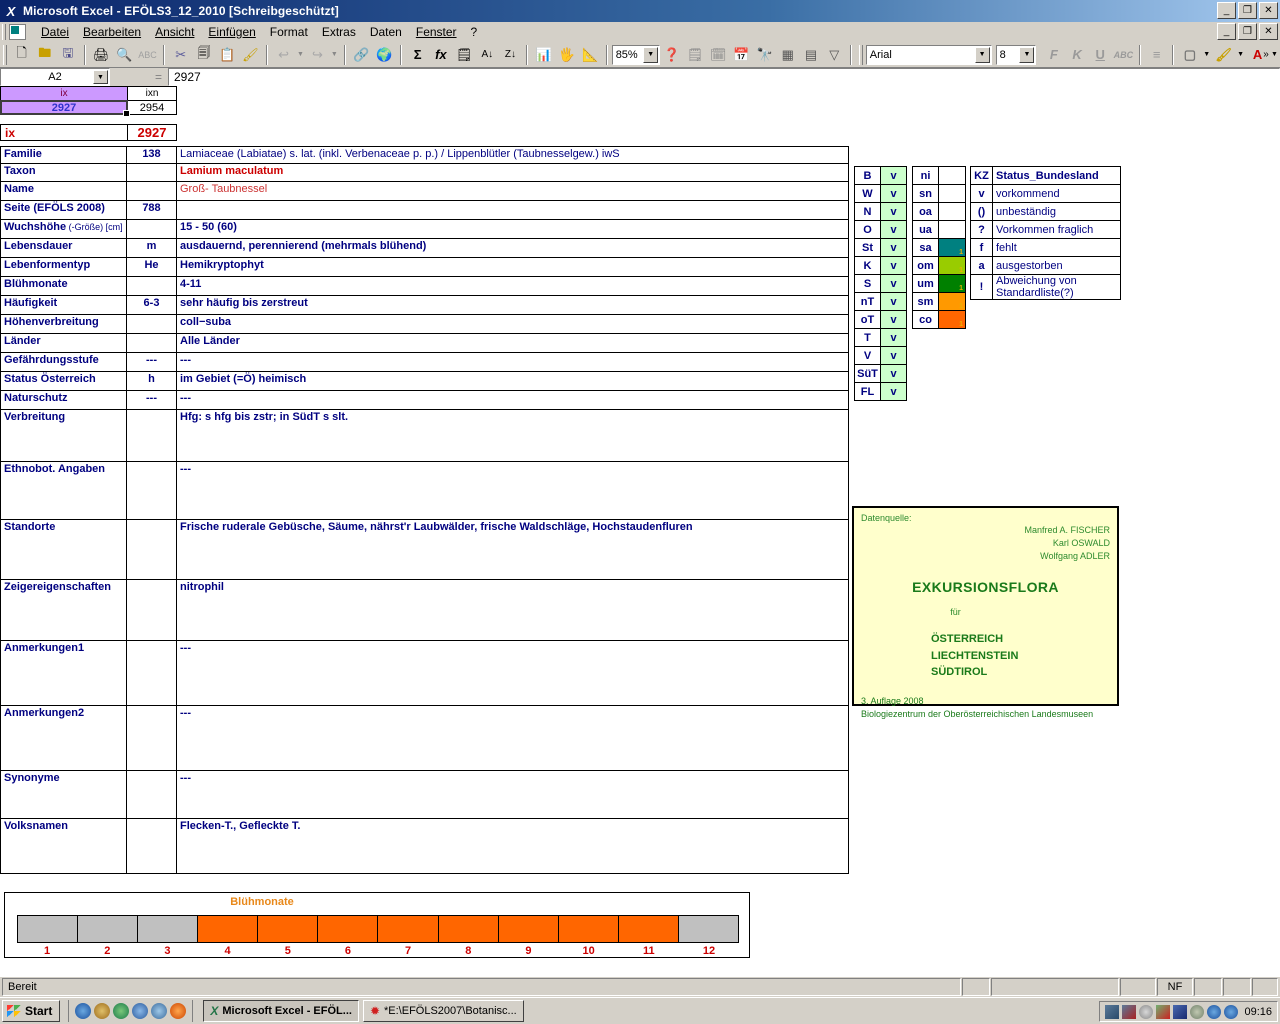  What do you see at coordinates (925, 283) in the screenshot?
I see `altitude-zone-code-cell: um` at bounding box center [925, 283].